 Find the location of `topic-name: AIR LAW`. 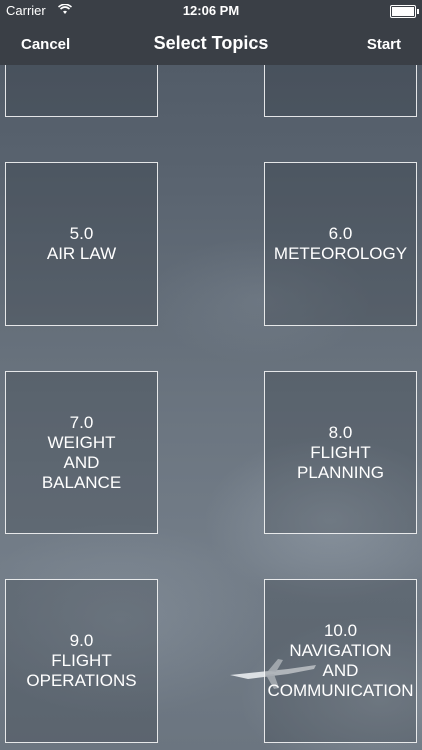

topic-name: AIR LAW is located at coordinates (81, 253).